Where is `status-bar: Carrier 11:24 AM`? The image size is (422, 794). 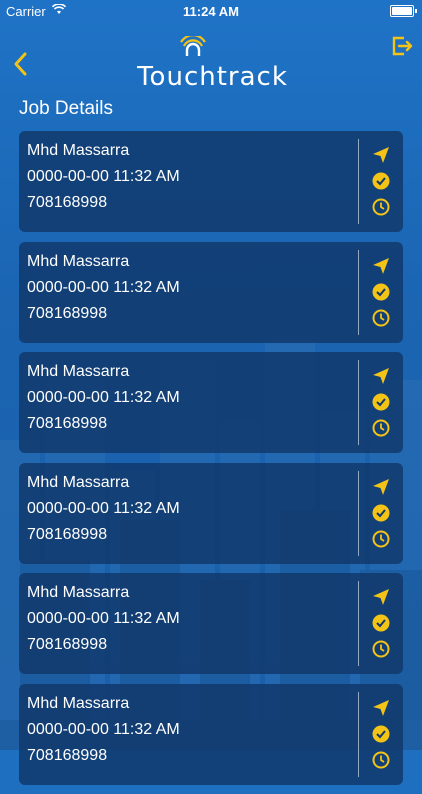 status-bar: Carrier 11:24 AM is located at coordinates (211, 11).